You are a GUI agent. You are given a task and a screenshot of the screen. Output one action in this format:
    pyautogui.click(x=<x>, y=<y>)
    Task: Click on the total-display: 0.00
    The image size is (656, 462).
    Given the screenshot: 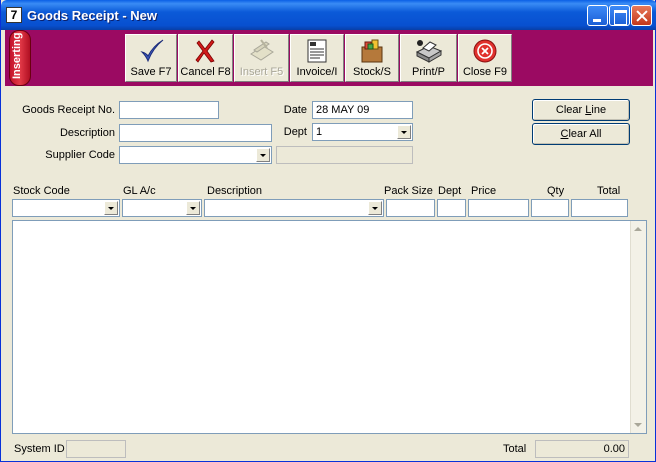 What is the action you would take?
    pyautogui.click(x=582, y=449)
    